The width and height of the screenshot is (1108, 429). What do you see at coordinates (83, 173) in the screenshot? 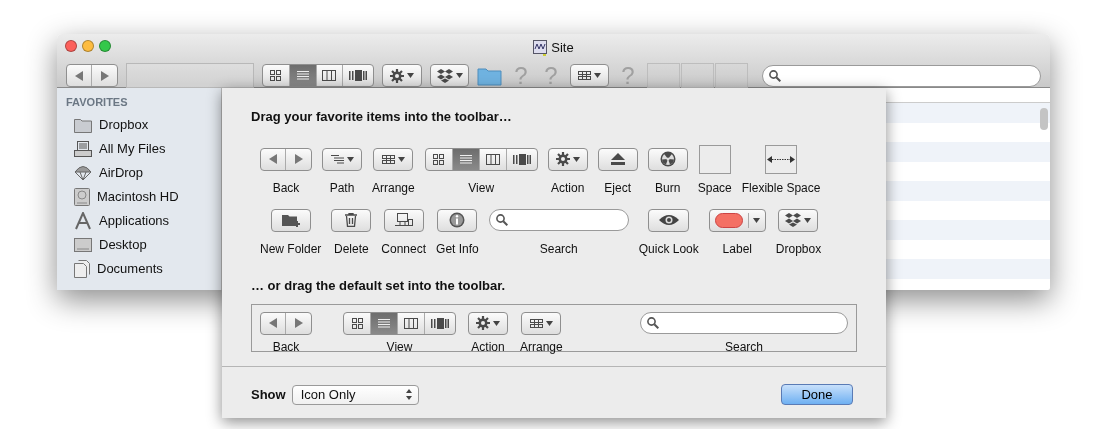
I see `parachute-icon` at bounding box center [83, 173].